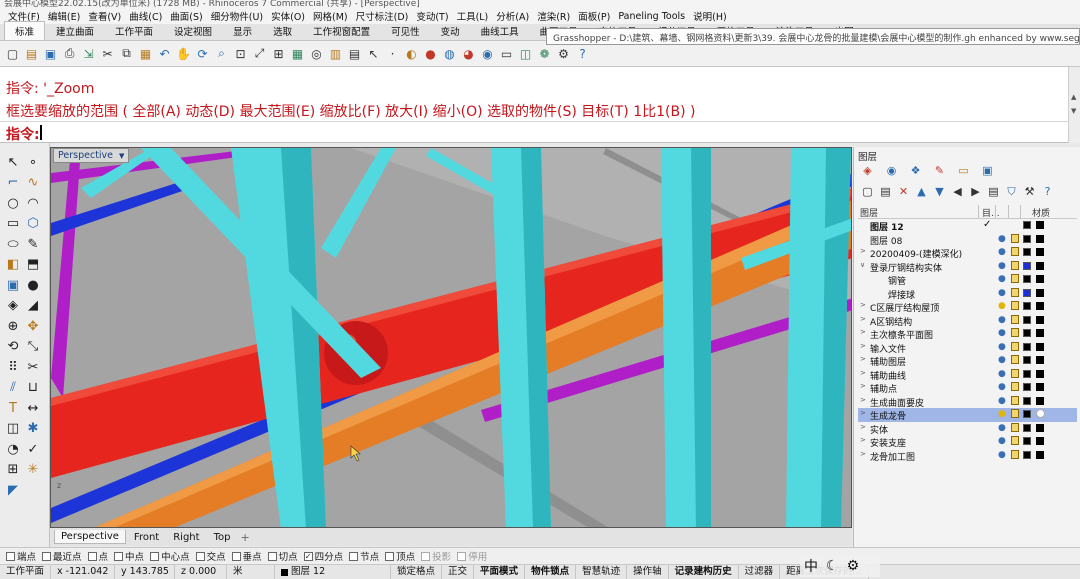 This screenshot has width=1080, height=579. Describe the element at coordinates (246, 556) in the screenshot. I see `osnap-option: 垂点` at that location.